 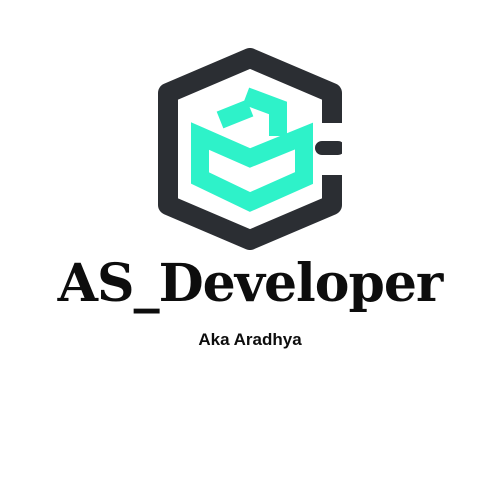 I want to click on tagline: Aka Aradhya, so click(x=250, y=339).